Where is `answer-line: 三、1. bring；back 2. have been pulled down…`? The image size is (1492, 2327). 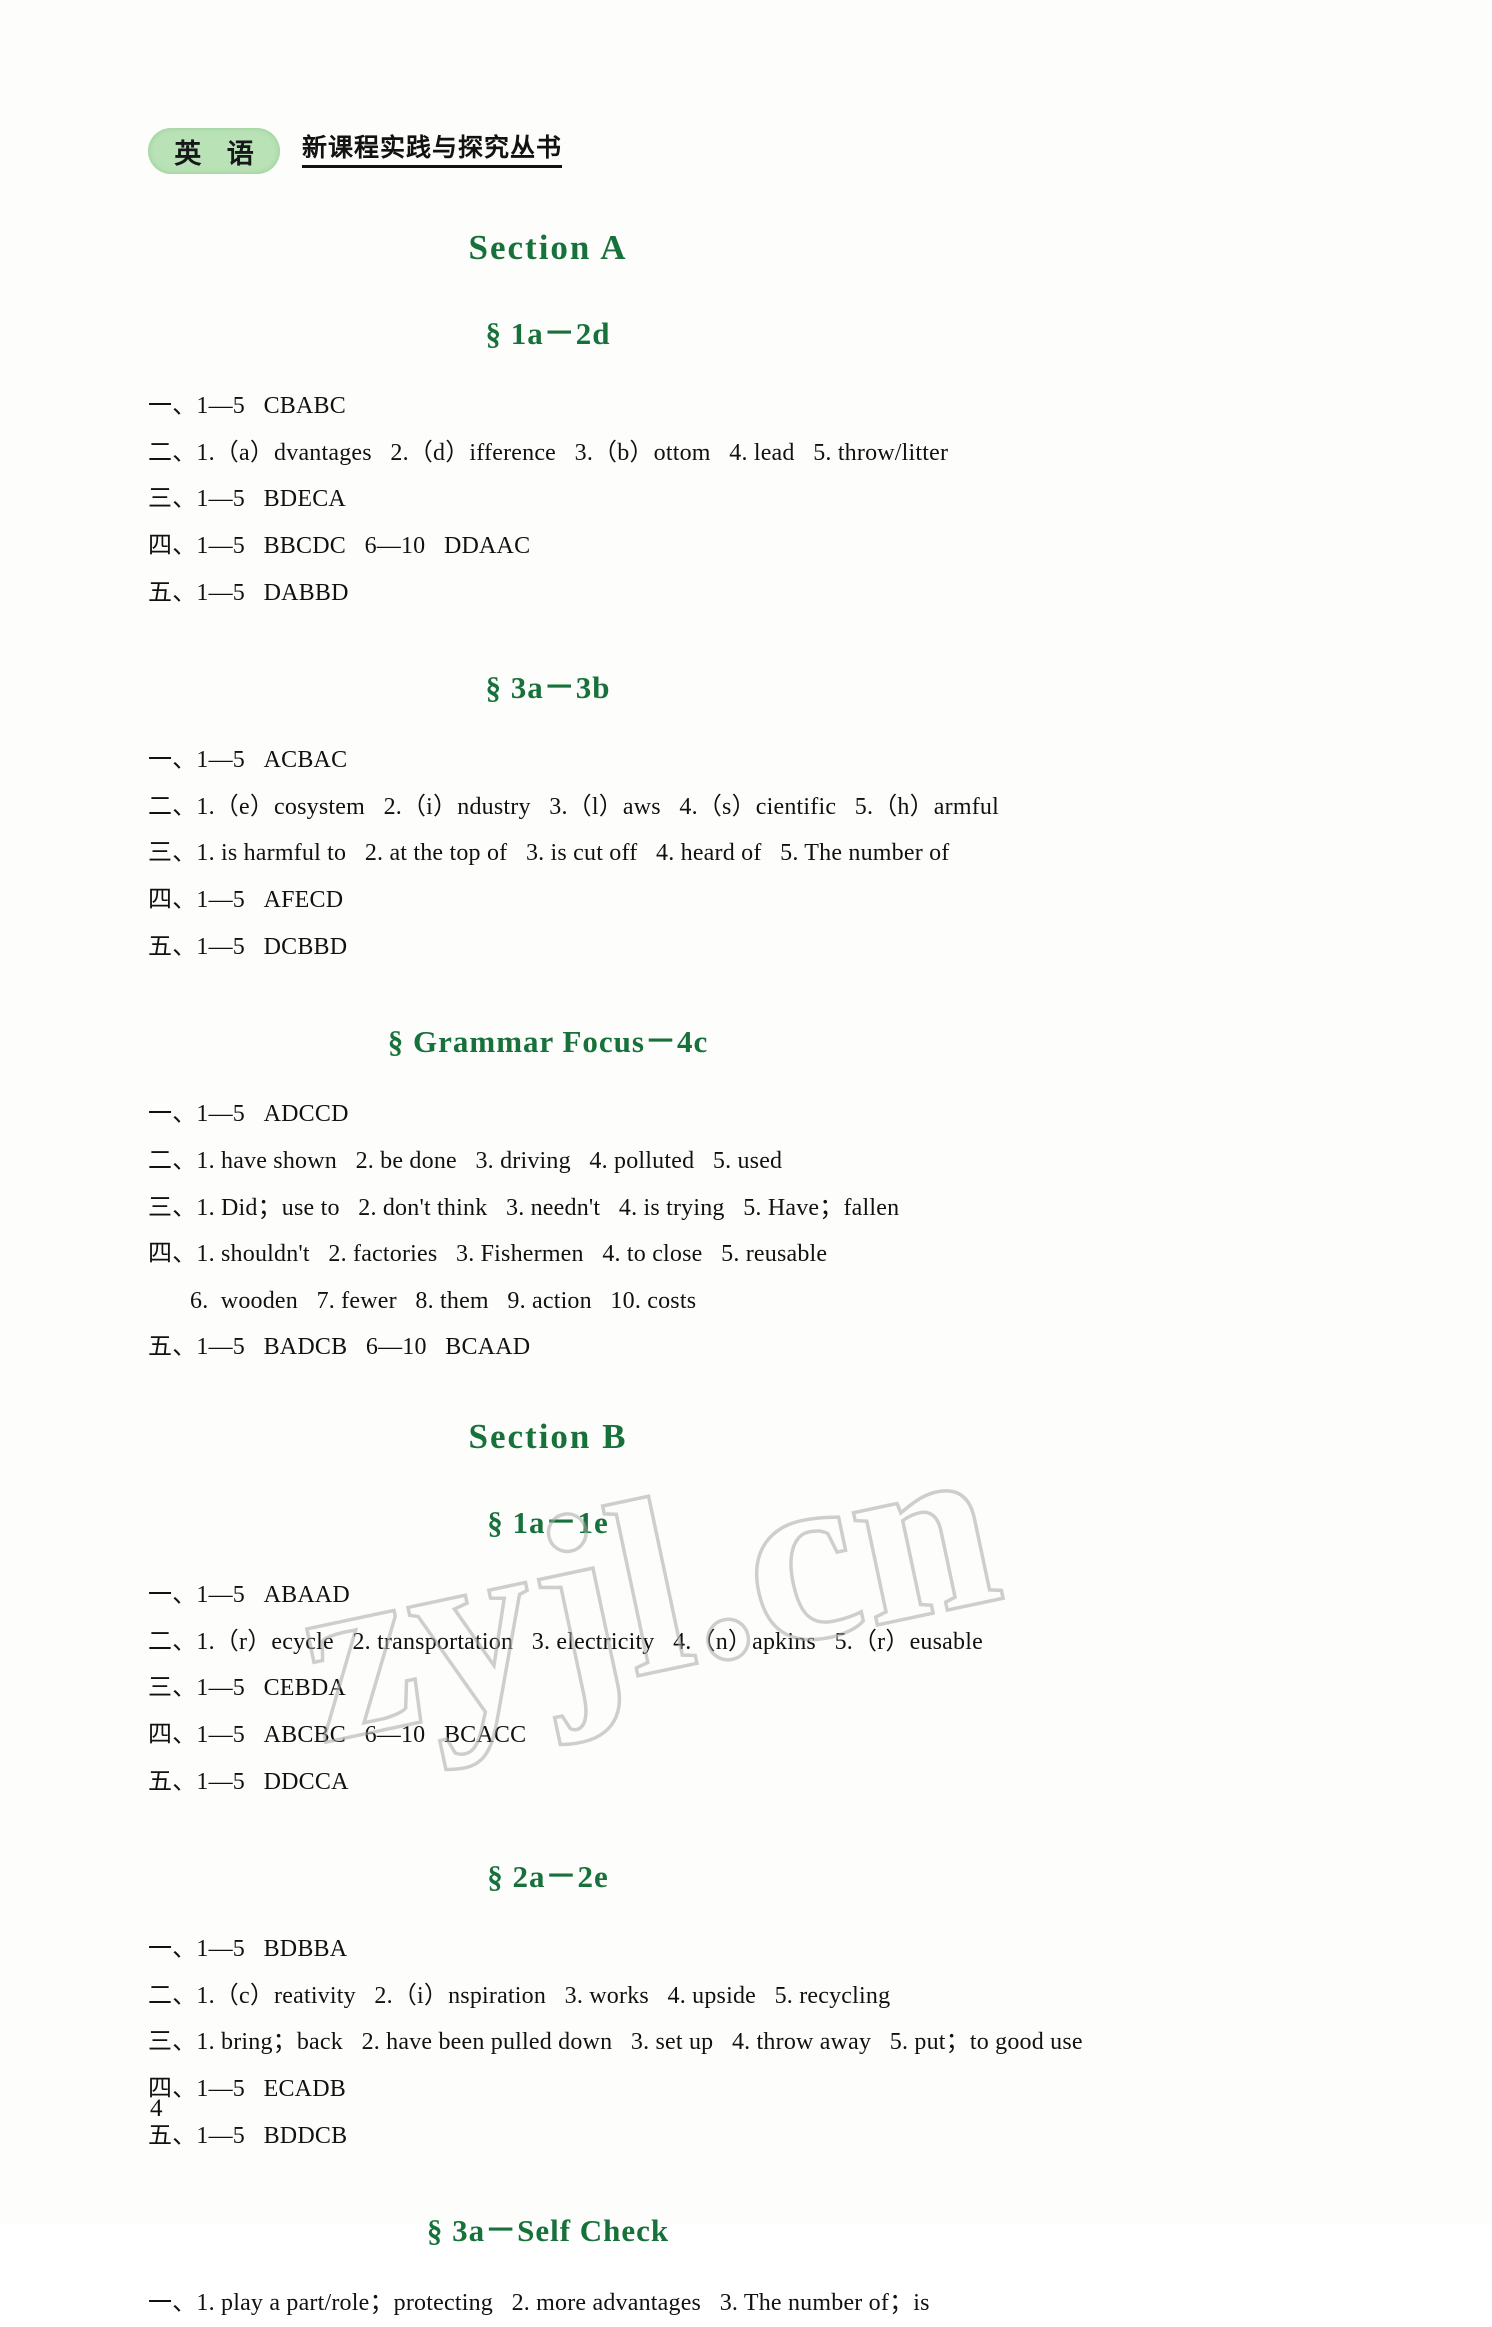 answer-line: 三、1. bring；back 2. have been pulled down… is located at coordinates (615, 2042).